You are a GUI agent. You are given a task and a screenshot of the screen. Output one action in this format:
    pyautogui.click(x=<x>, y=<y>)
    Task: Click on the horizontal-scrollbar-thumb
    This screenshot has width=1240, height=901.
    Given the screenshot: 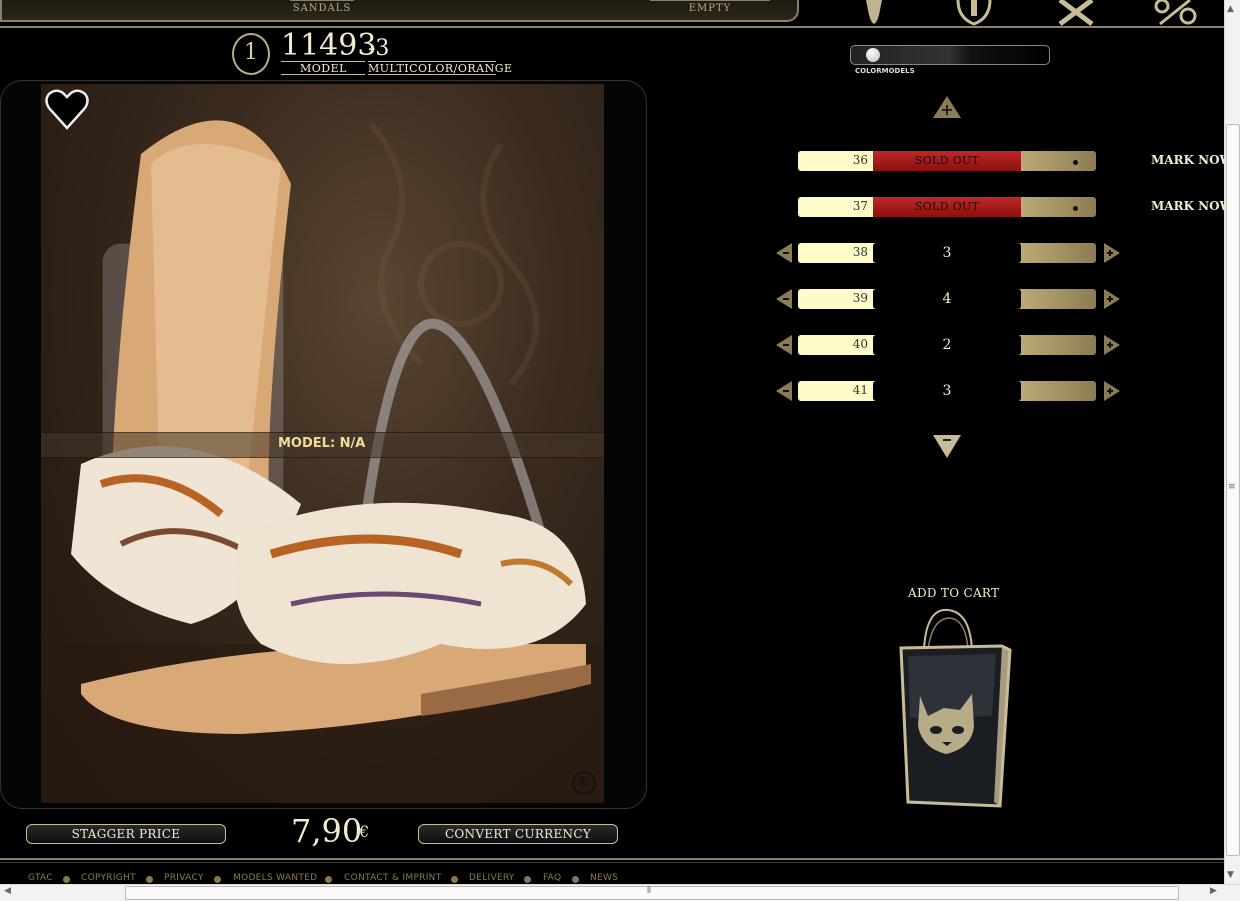 What is the action you would take?
    pyautogui.click(x=652, y=893)
    